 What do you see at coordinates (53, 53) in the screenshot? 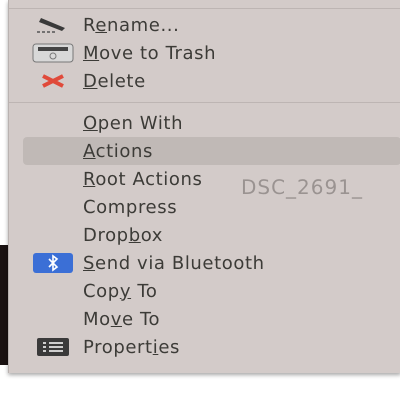
I see `trash-icon` at bounding box center [53, 53].